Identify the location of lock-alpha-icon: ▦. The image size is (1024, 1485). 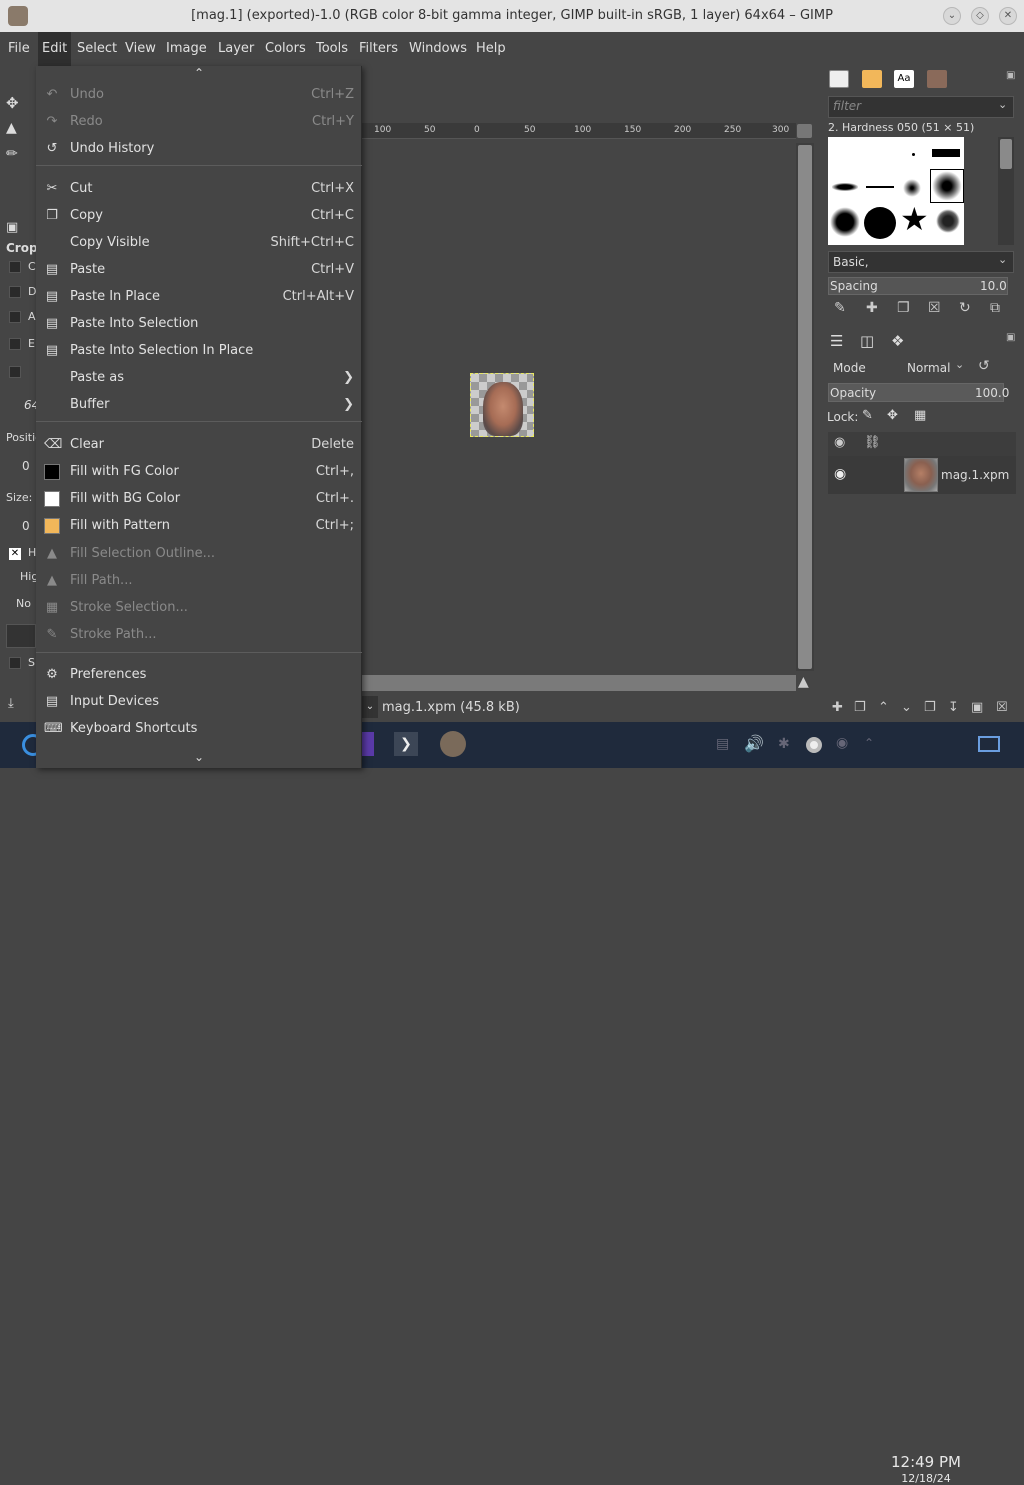
(920, 415).